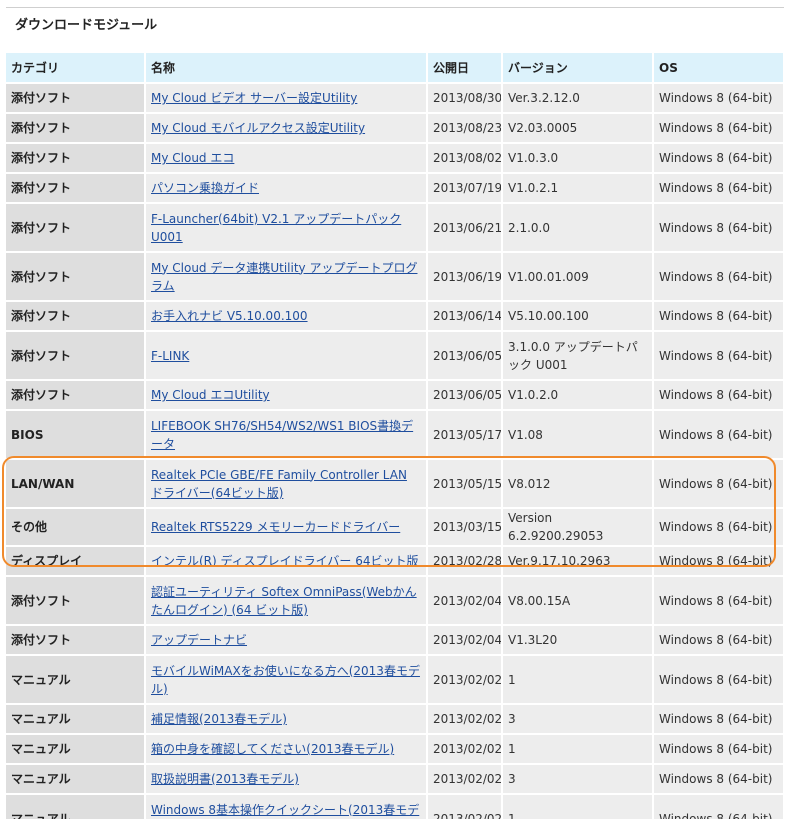 The height and width of the screenshot is (819, 785). What do you see at coordinates (285, 561) in the screenshot?
I see `download-link: インテル(R) ディスプレイドライバー 64ビット版` at bounding box center [285, 561].